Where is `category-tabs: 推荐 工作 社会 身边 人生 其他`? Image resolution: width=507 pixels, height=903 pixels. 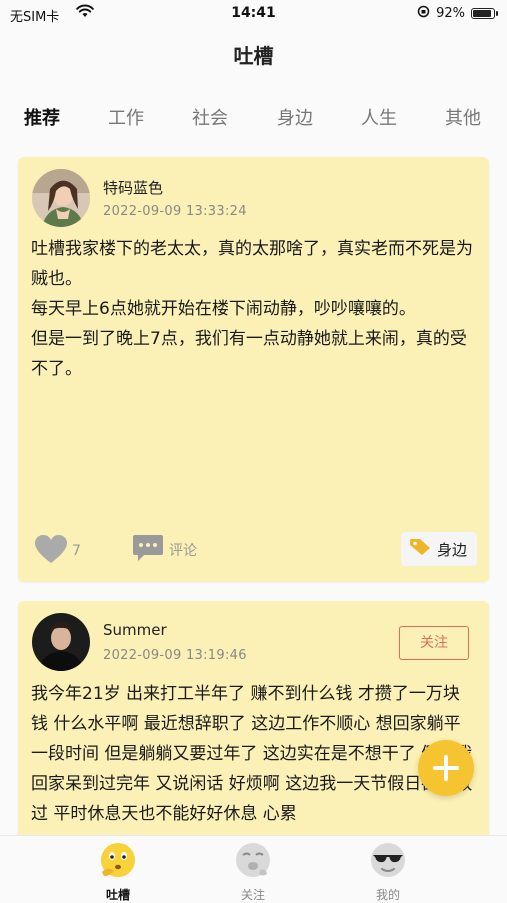 category-tabs: 推荐 工作 社会 身边 人生 其他 is located at coordinates (253, 116).